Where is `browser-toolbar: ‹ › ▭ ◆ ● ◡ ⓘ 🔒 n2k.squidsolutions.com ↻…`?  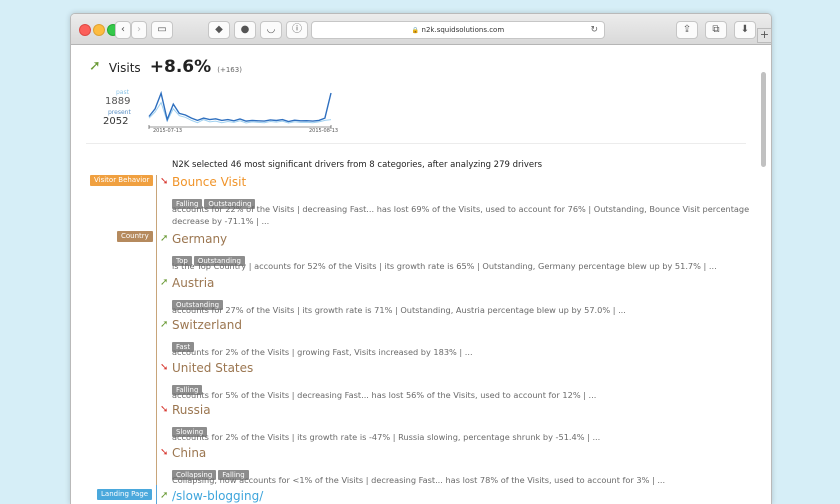
browser-toolbar: ‹ › ▭ ◆ ● ◡ ⓘ 🔒 n2k.squidsolutions.com ↻… is located at coordinates (421, 29).